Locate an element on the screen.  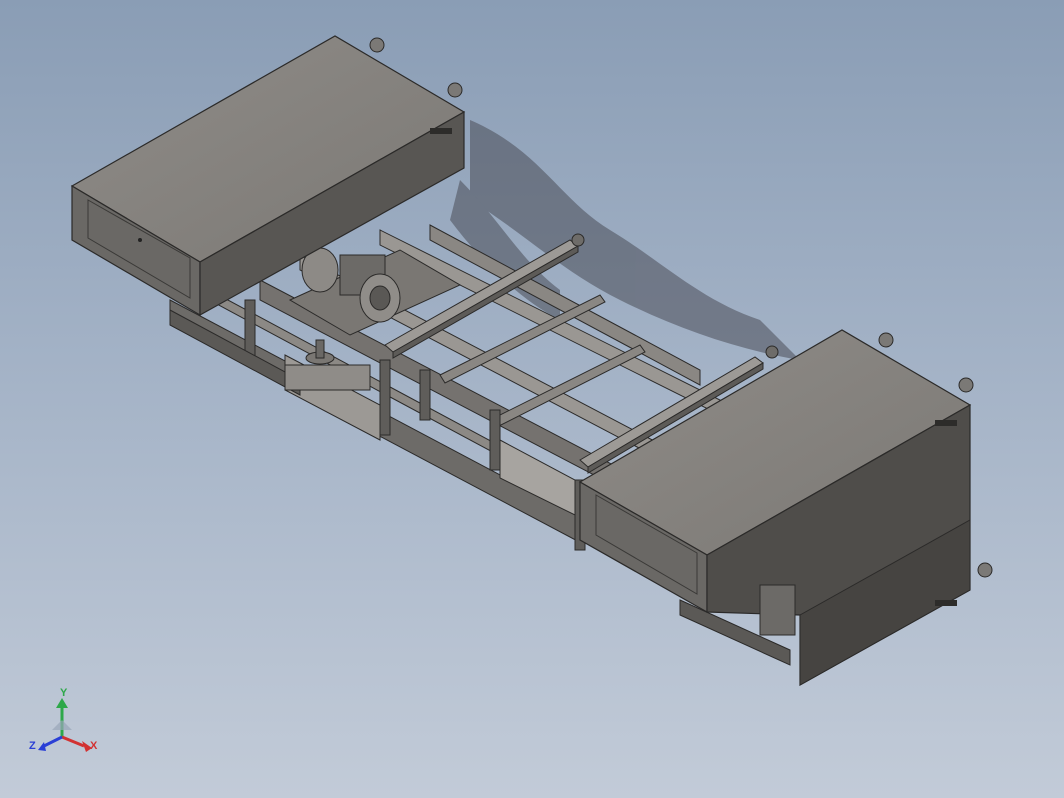
triad-z-label: Z is located at coordinates (32, 746).